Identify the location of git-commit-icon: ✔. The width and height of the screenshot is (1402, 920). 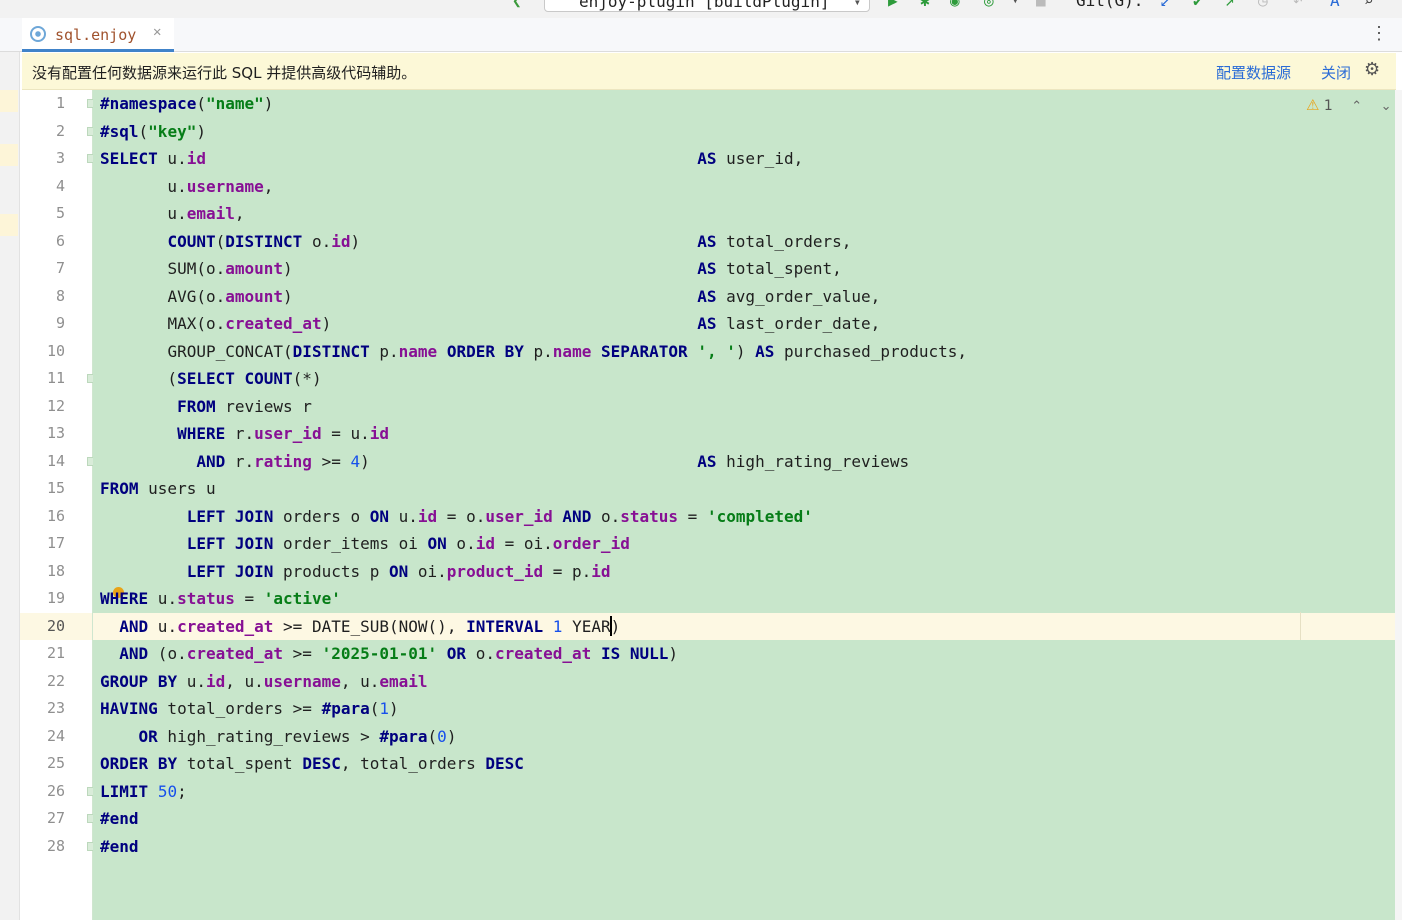
(1198, 5).